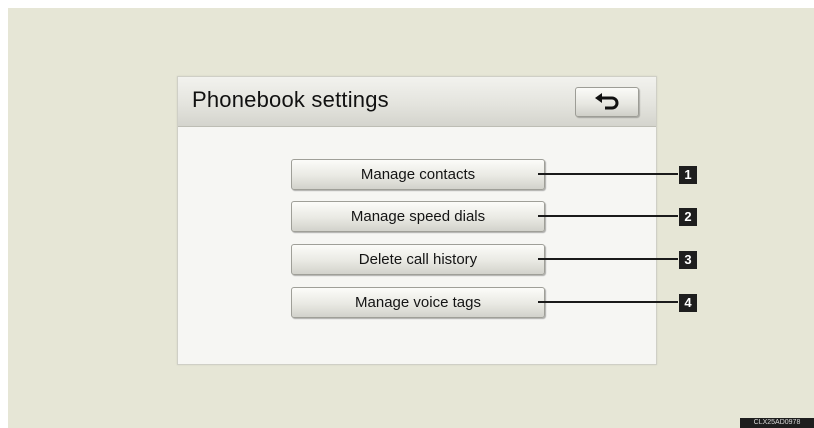 The height and width of the screenshot is (428, 814). I want to click on page-title: Phonebook settings, so click(290, 99).